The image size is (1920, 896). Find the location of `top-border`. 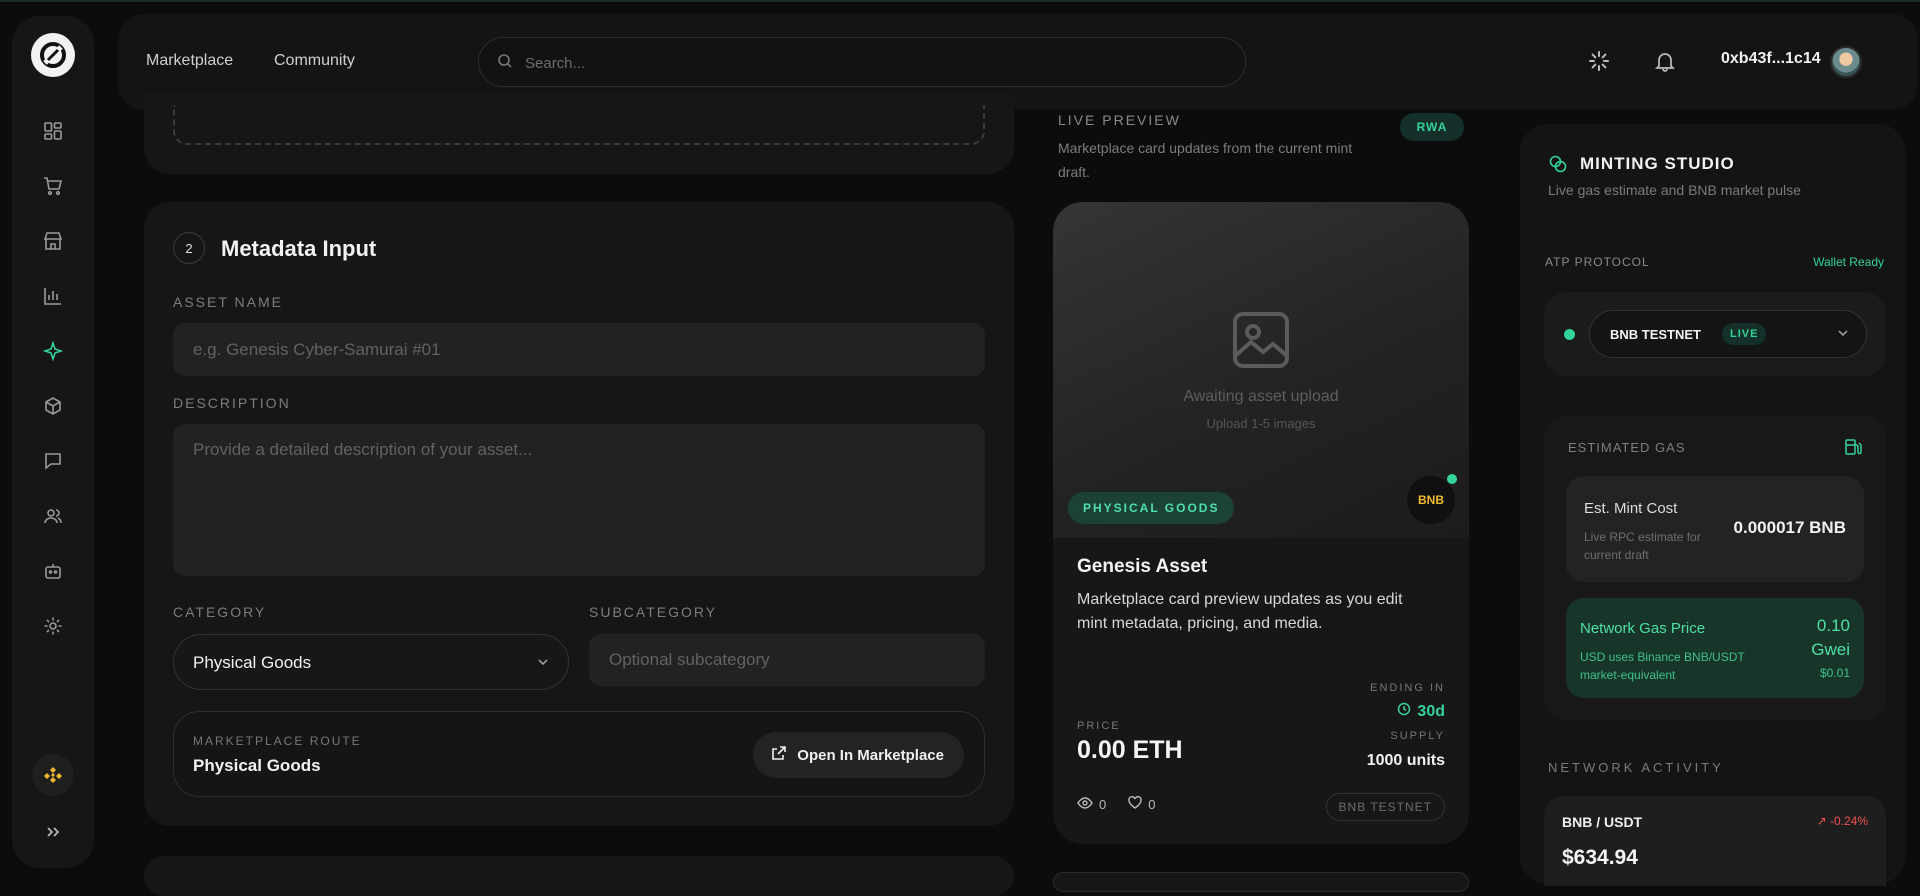

top-border is located at coordinates (960, 1).